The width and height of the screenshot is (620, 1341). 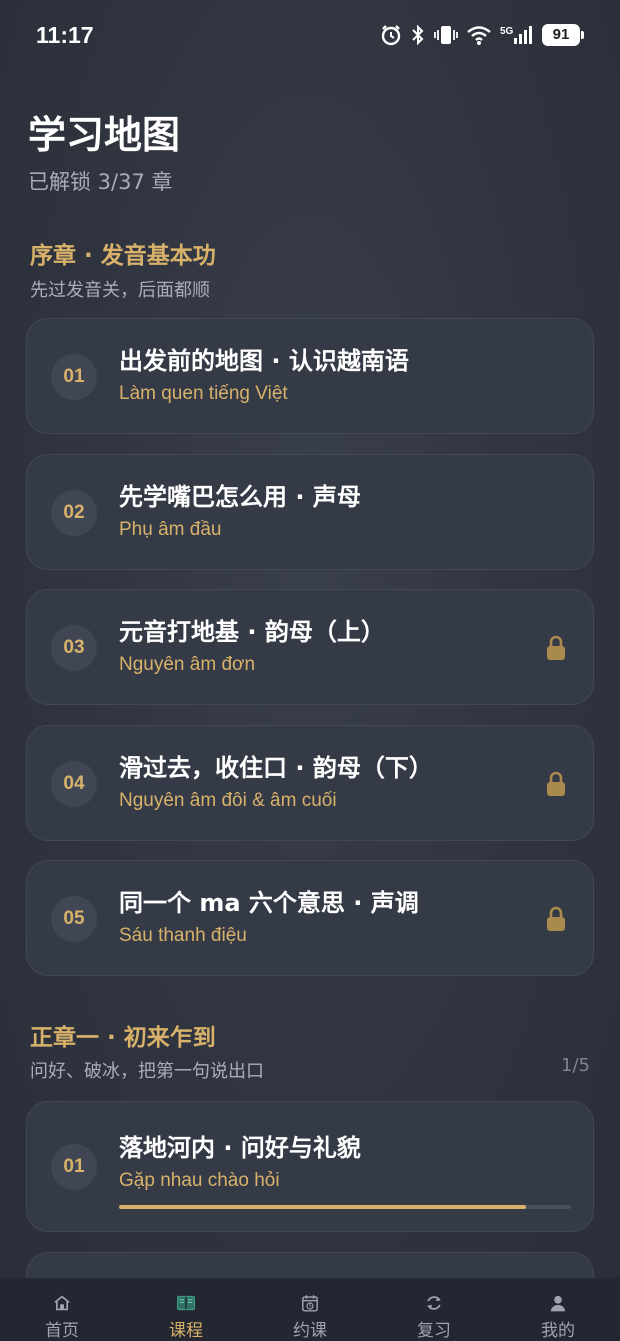 What do you see at coordinates (558, 1303) in the screenshot?
I see `user-icon` at bounding box center [558, 1303].